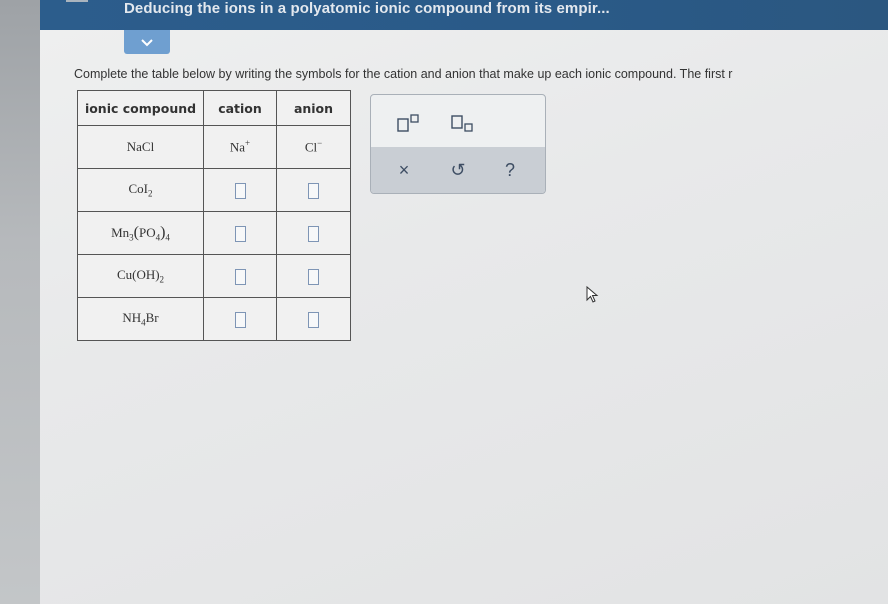 The image size is (888, 604). I want to click on header-cation: cation, so click(240, 108).